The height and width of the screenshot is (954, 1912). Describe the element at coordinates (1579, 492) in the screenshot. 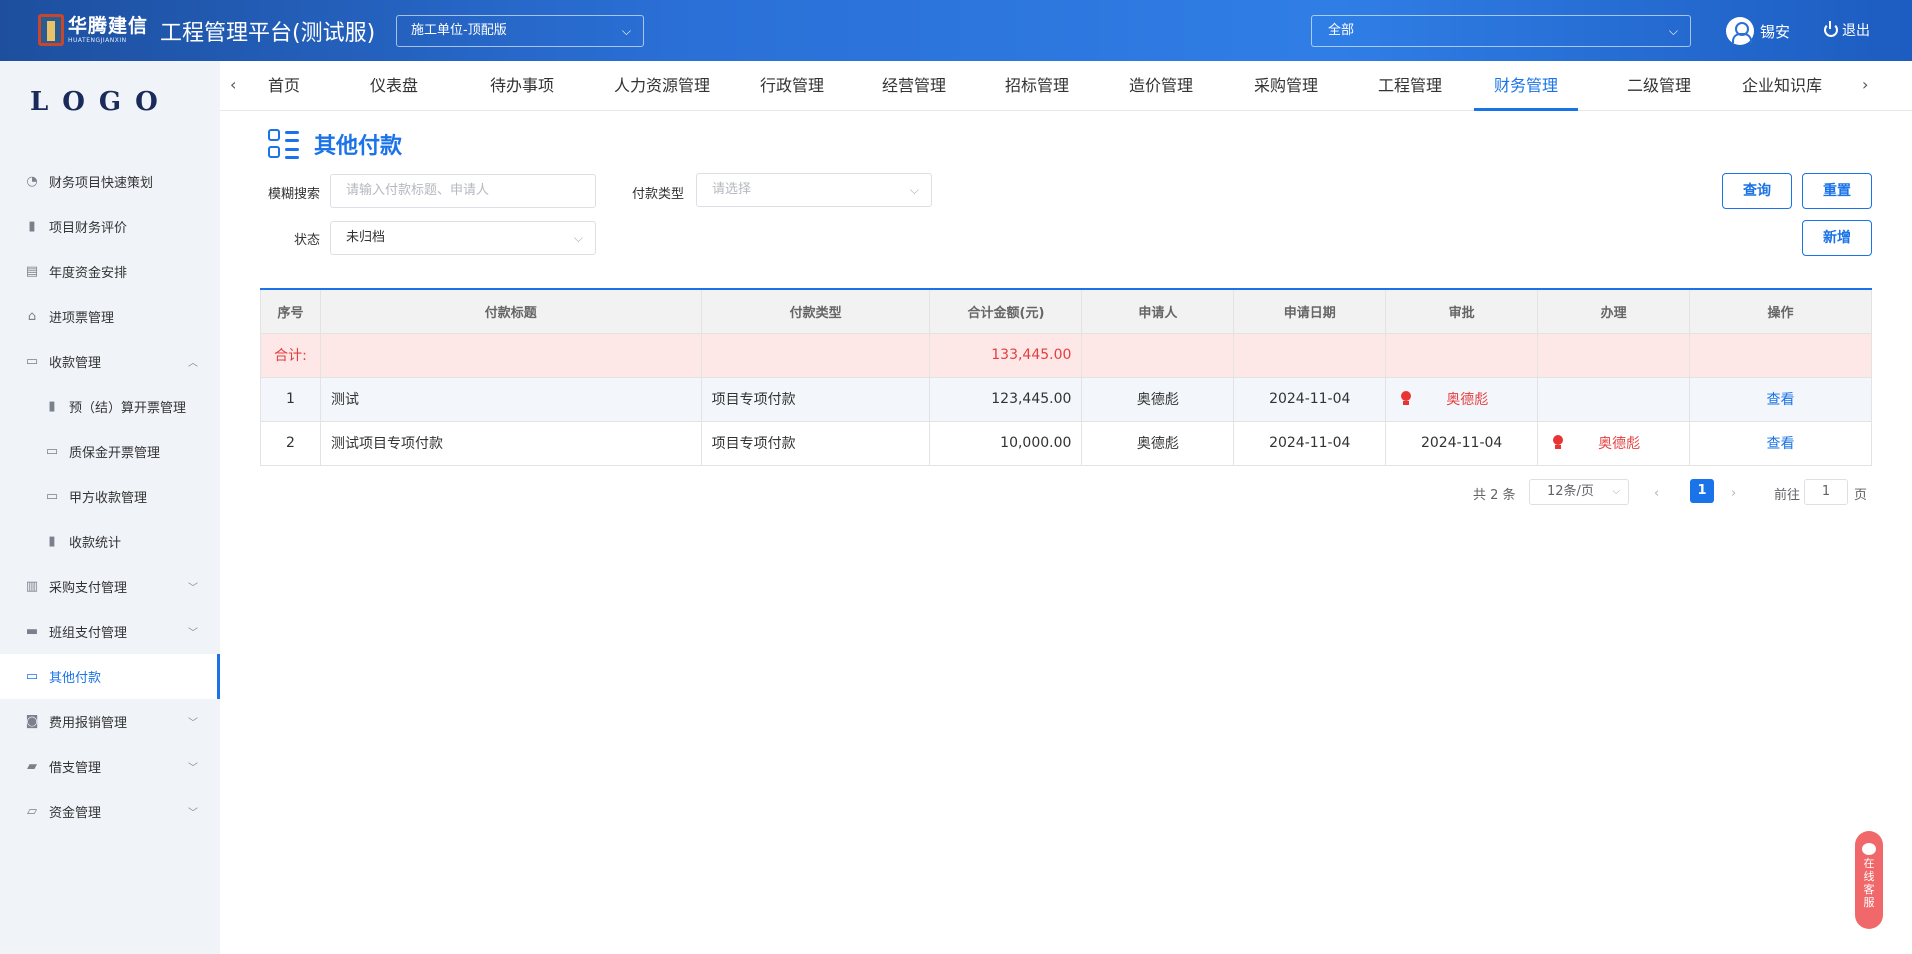

I see `page-size-select: 12条/页 ⌵` at that location.